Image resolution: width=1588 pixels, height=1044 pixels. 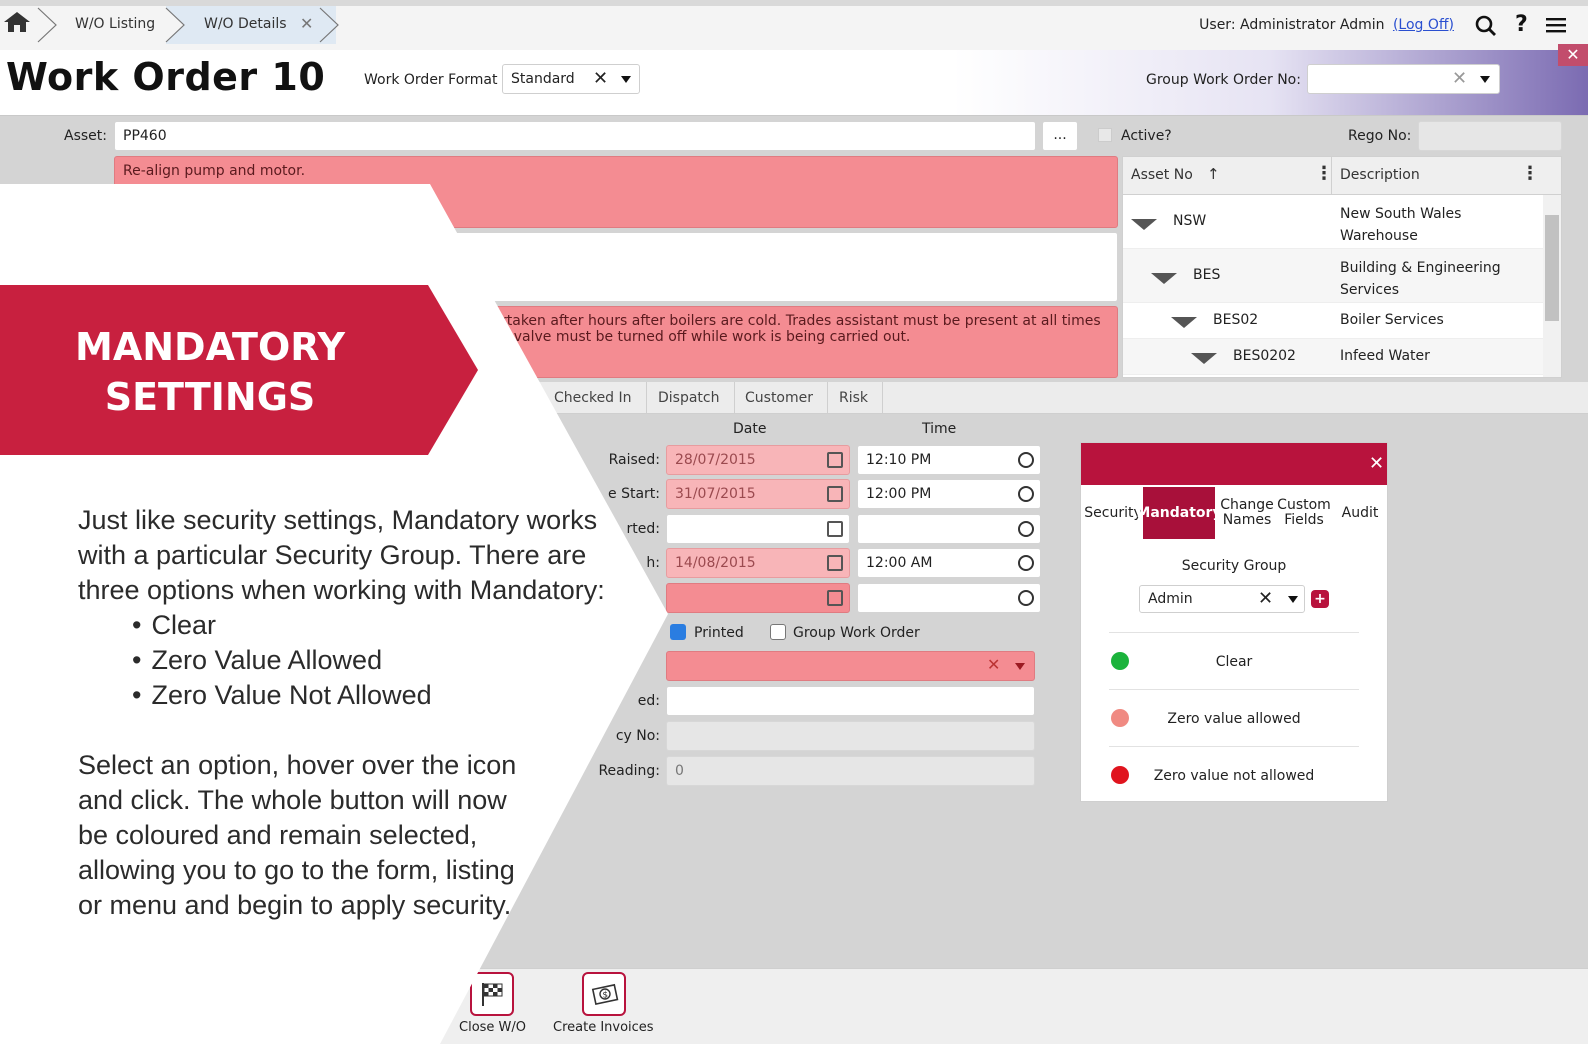 What do you see at coordinates (431, 80) in the screenshot?
I see `format-label: Work Order Format` at bounding box center [431, 80].